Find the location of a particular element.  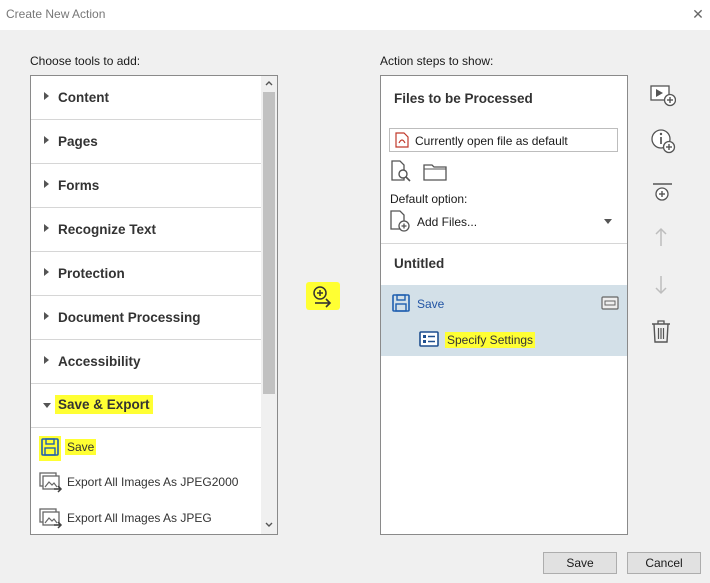

settings-icon is located at coordinates (429, 340).